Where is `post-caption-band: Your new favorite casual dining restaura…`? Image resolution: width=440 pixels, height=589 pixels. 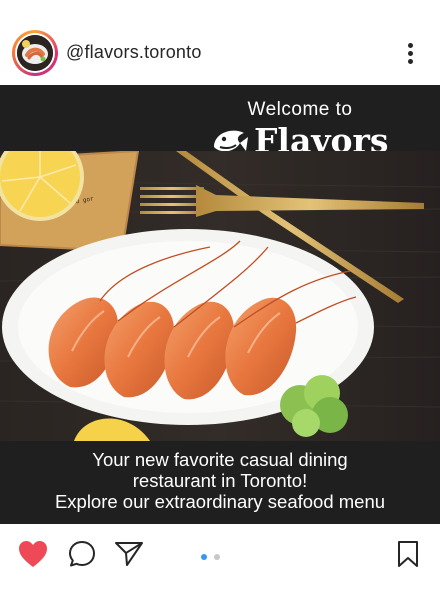
post-caption-band: Your new favorite casual dining restaura… is located at coordinates (220, 482).